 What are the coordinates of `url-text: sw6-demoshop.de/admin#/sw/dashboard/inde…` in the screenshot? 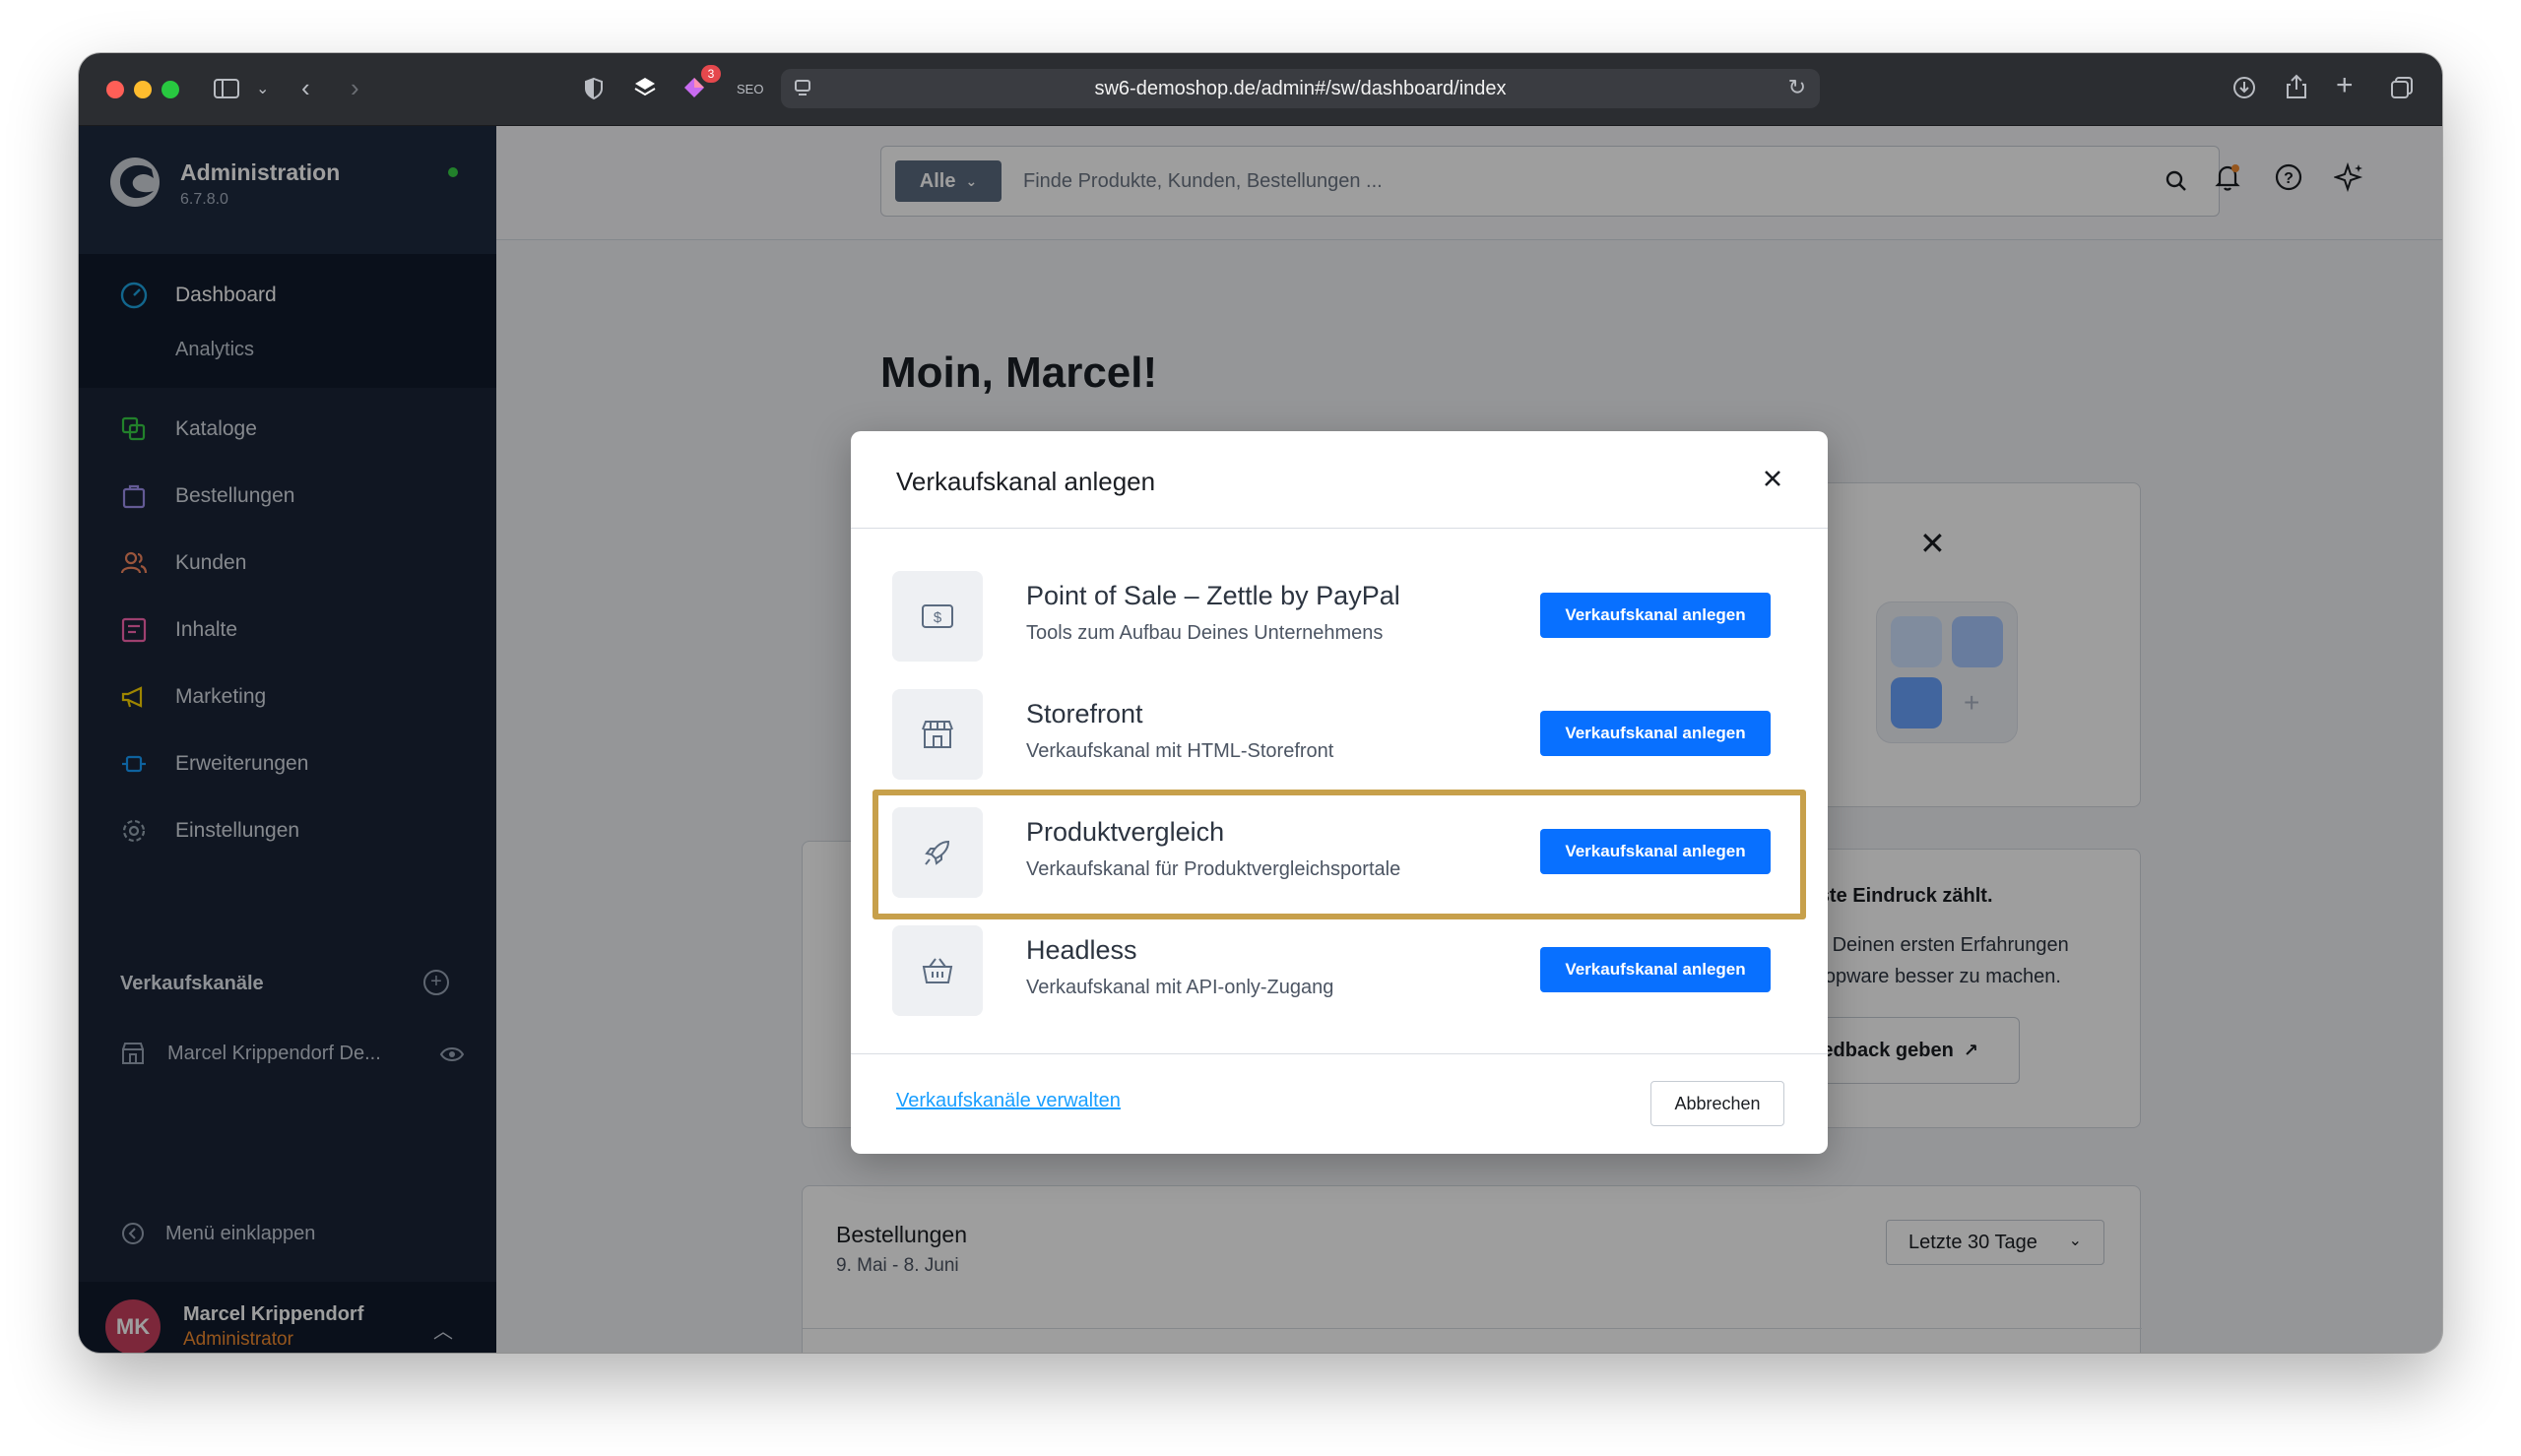 It's located at (1300, 88).